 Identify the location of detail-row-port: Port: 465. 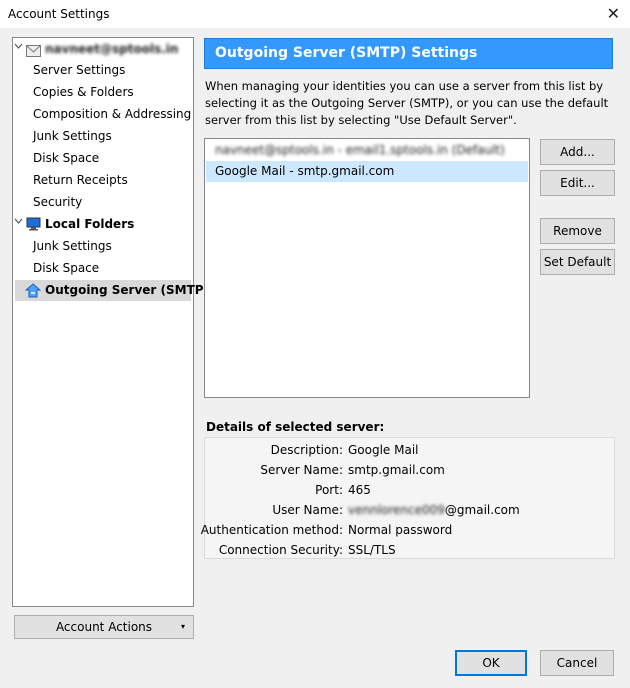
(409, 490).